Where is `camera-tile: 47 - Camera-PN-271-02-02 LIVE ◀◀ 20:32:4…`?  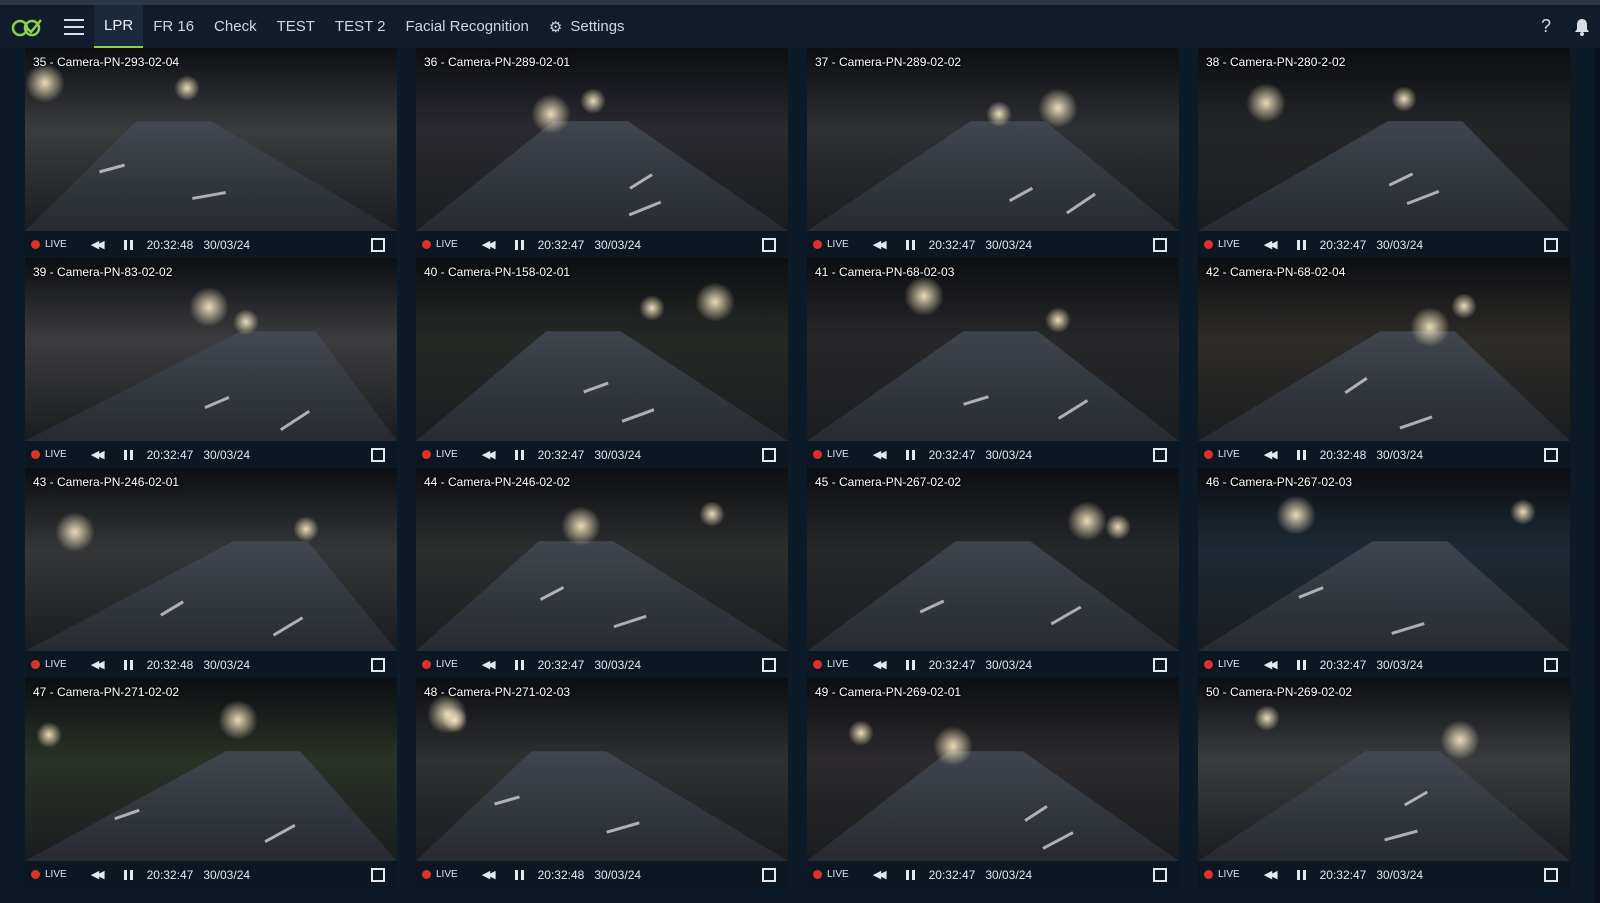 camera-tile: 47 - Camera-PN-271-02-02 LIVE ◀◀ 20:32:4… is located at coordinates (211, 783).